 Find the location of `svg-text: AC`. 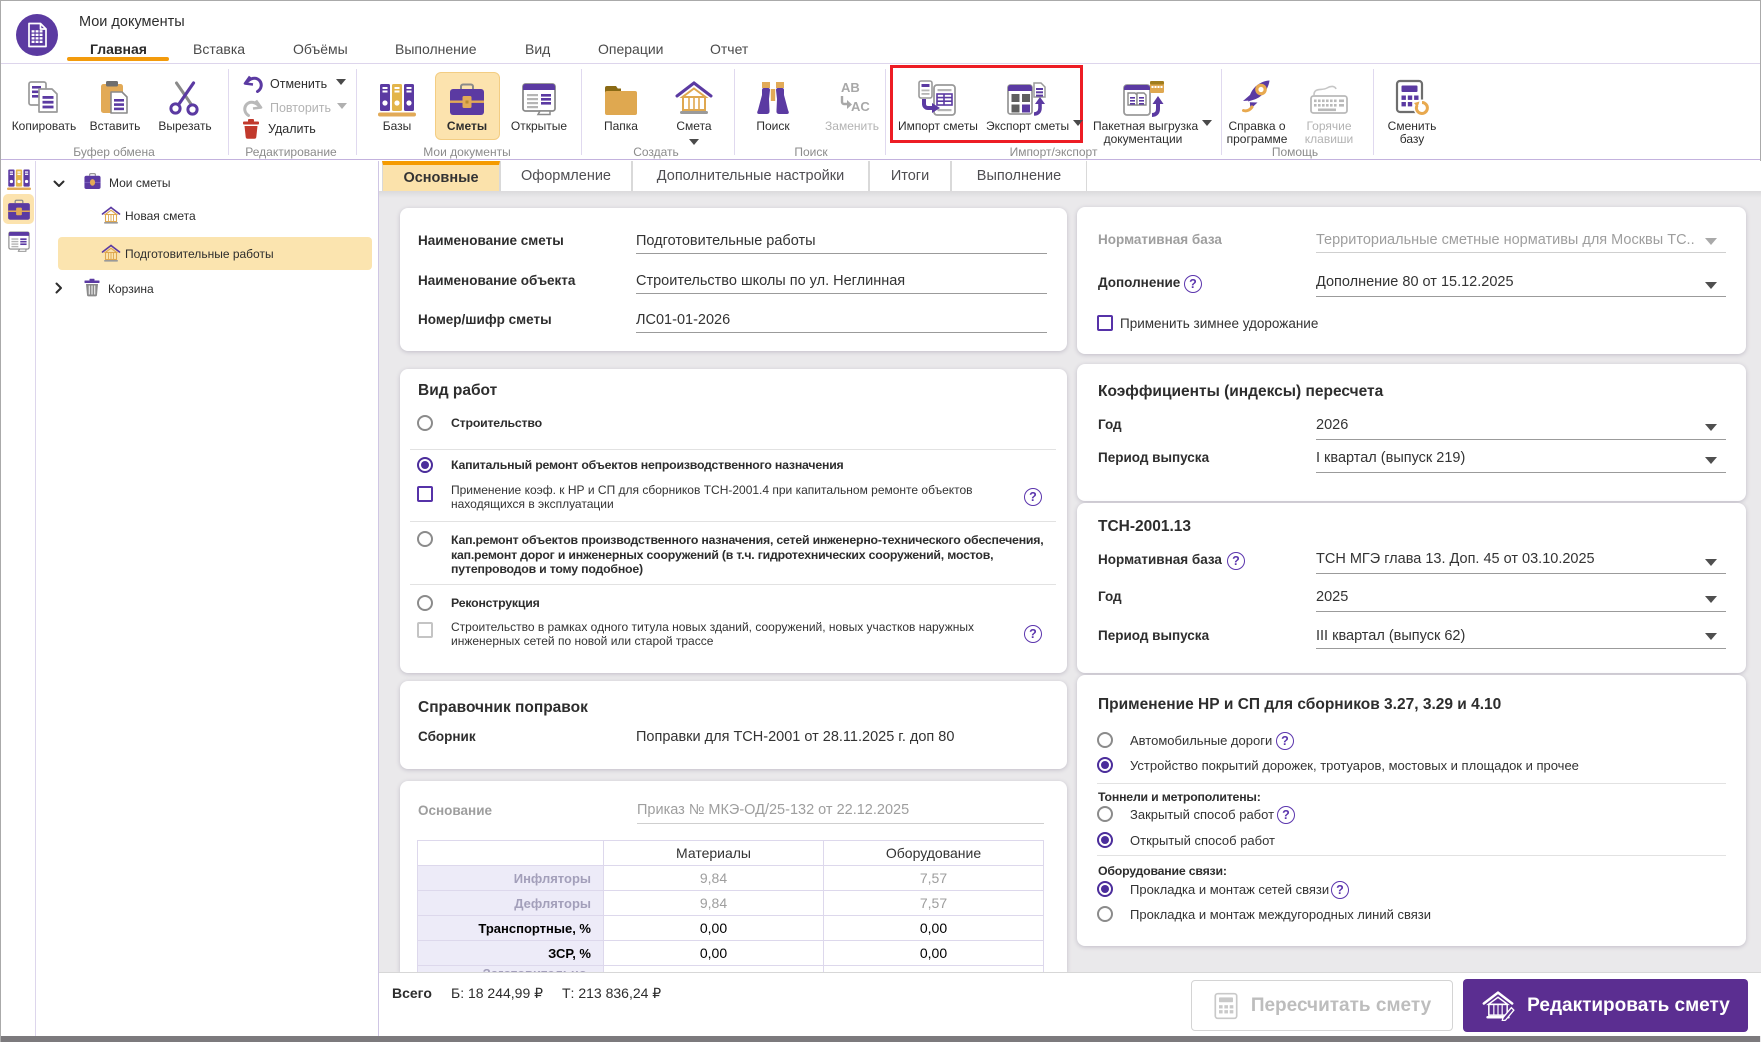

svg-text: AC is located at coordinates (860, 106).